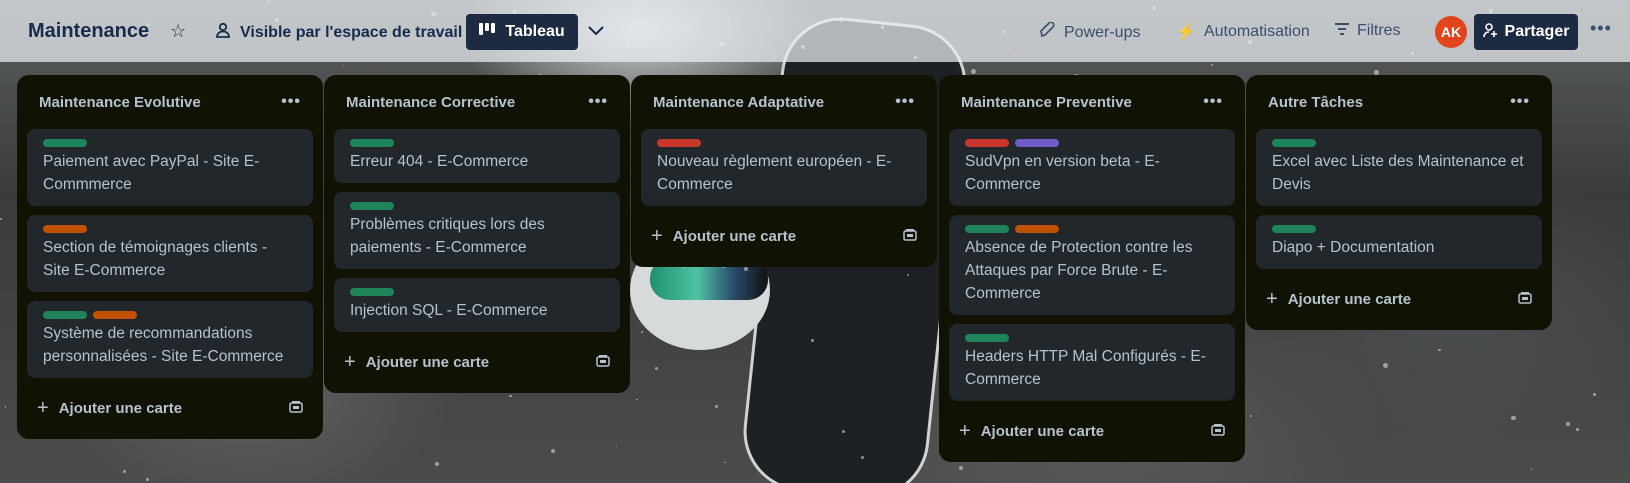 This screenshot has height=483, width=1630. What do you see at coordinates (1342, 31) in the screenshot?
I see `filter-icon` at bounding box center [1342, 31].